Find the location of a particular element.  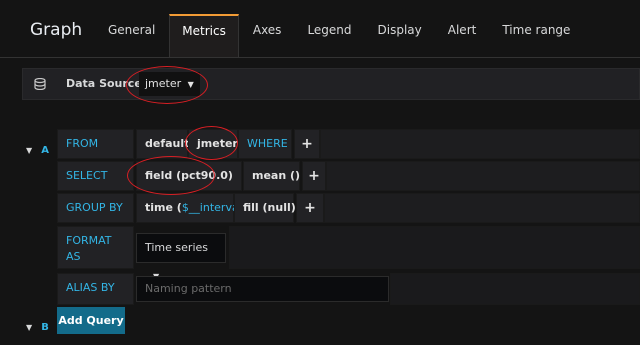

group-by-keyword: GROUP BY is located at coordinates (95, 208).